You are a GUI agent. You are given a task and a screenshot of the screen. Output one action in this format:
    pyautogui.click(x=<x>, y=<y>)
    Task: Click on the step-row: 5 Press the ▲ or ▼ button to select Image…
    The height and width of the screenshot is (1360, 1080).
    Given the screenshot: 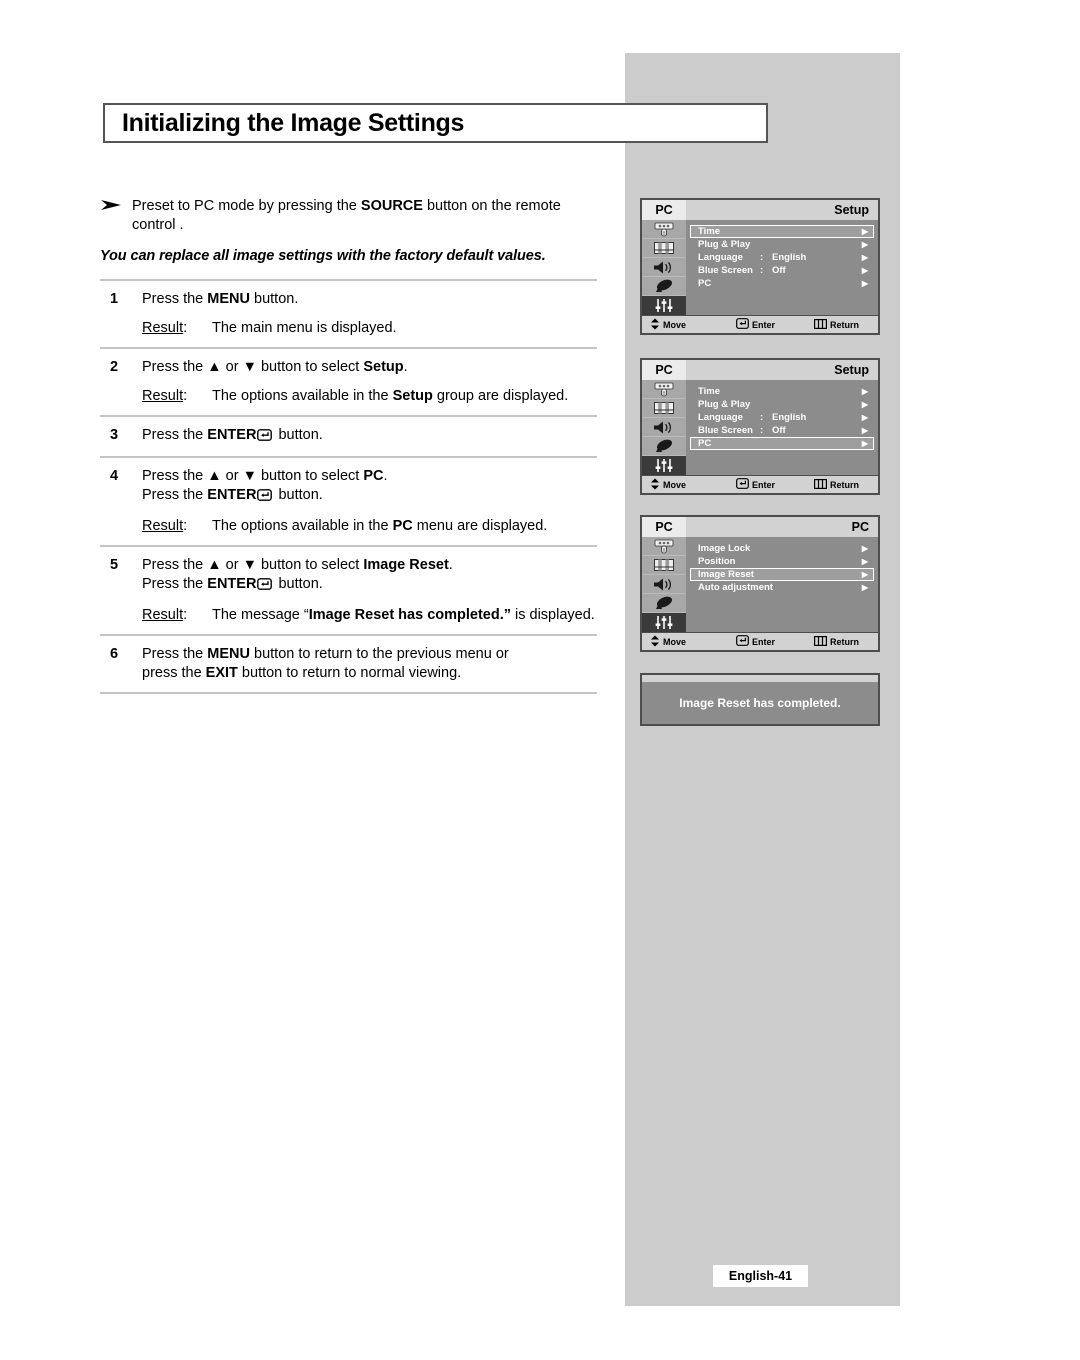 What is the action you would take?
    pyautogui.click(x=350, y=590)
    